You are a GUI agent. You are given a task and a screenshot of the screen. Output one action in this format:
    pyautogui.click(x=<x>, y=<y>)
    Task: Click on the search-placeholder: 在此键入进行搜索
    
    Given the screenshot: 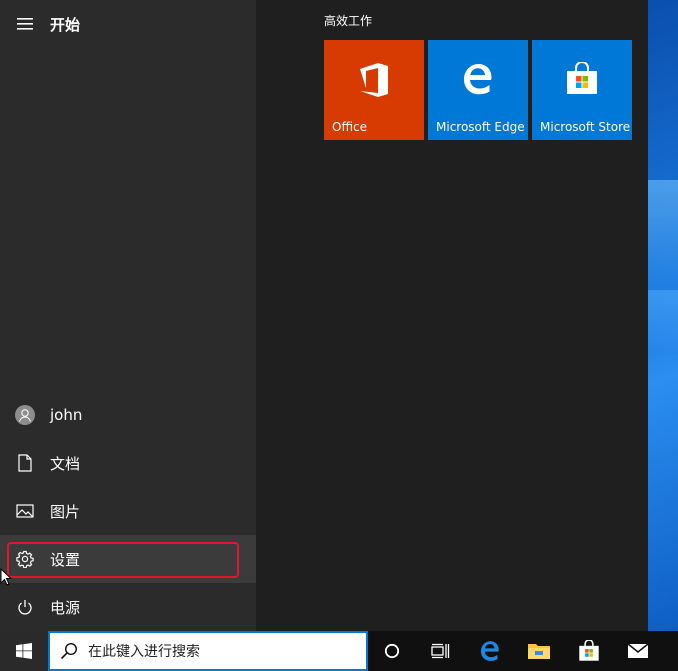 What is the action you would take?
    pyautogui.click(x=144, y=652)
    